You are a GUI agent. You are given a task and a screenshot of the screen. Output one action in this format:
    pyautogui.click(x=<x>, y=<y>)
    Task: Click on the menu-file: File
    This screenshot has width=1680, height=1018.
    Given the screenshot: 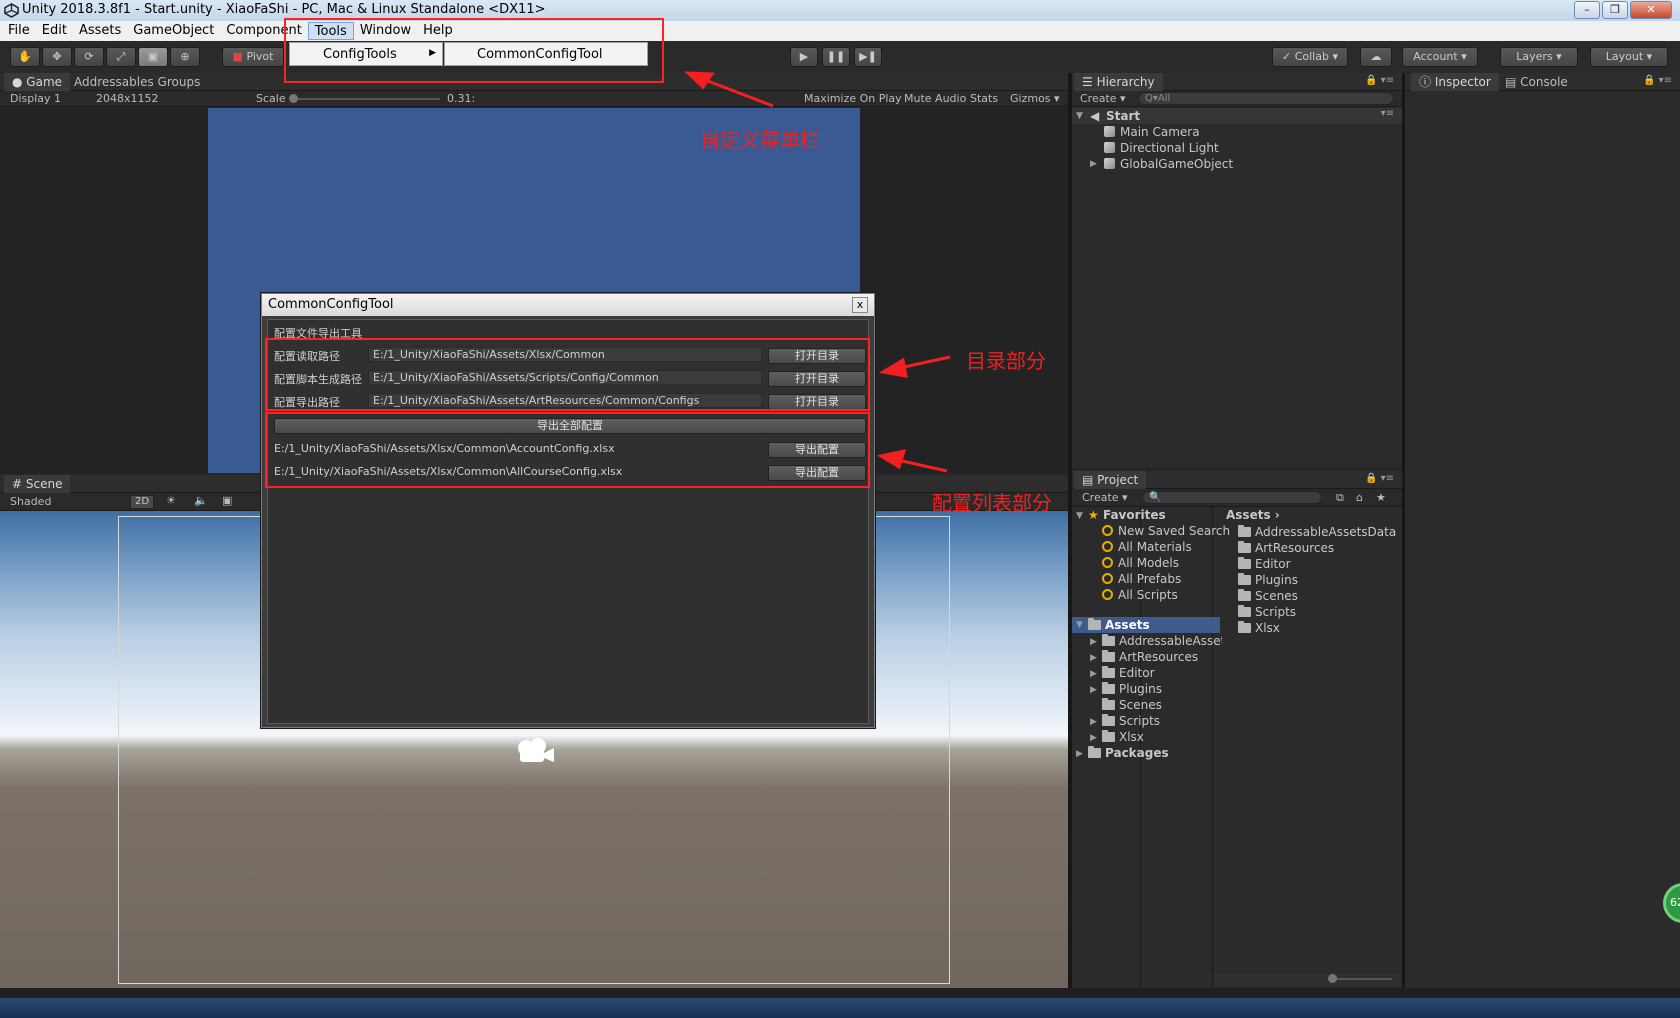 What is the action you would take?
    pyautogui.click(x=19, y=31)
    